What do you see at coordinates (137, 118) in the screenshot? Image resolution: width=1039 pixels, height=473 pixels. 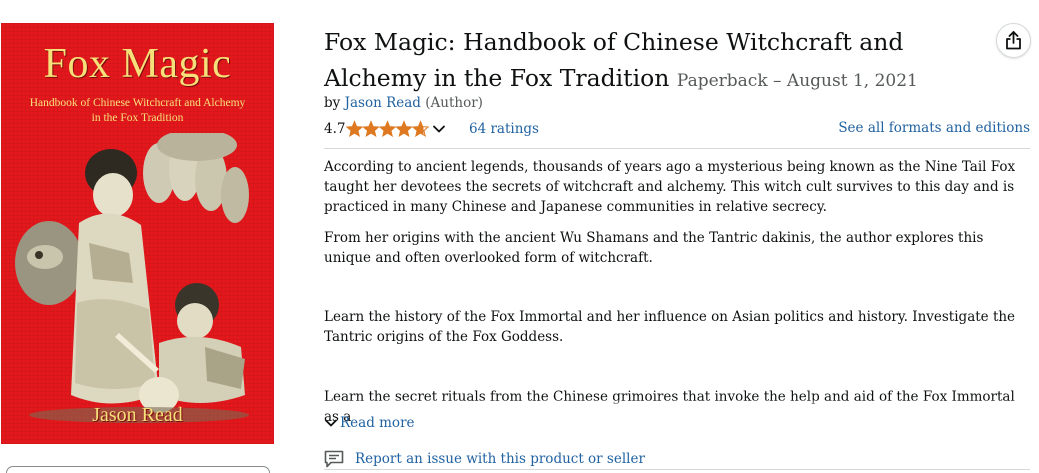 I see `cover-subtitle-line2: in the Fox Tradition` at bounding box center [137, 118].